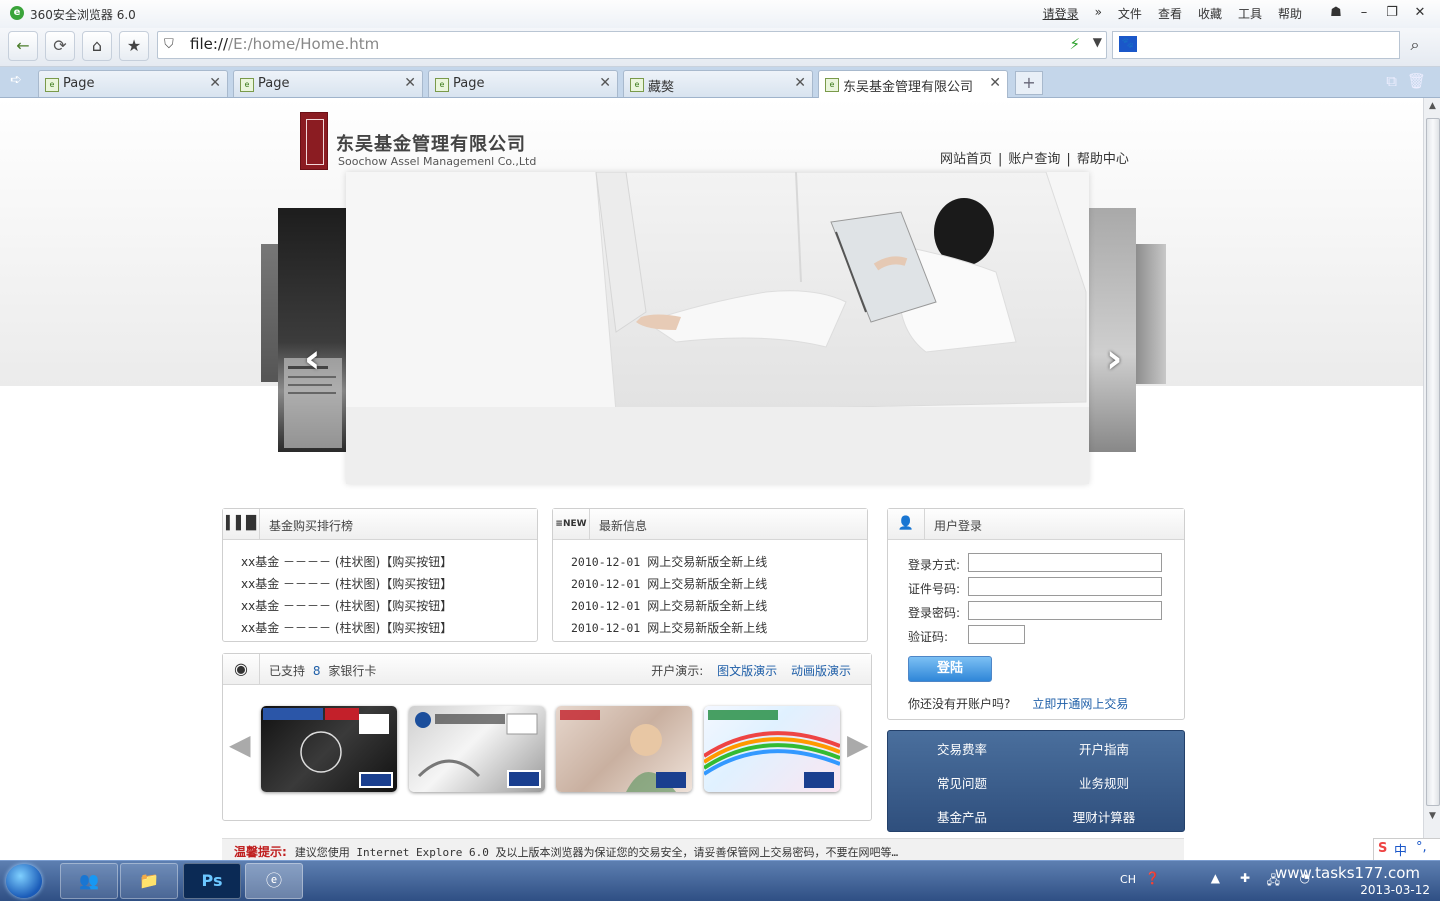 The height and width of the screenshot is (901, 1440). Describe the element at coordinates (661, 87) in the screenshot. I see `tab-label: 藏獒` at that location.